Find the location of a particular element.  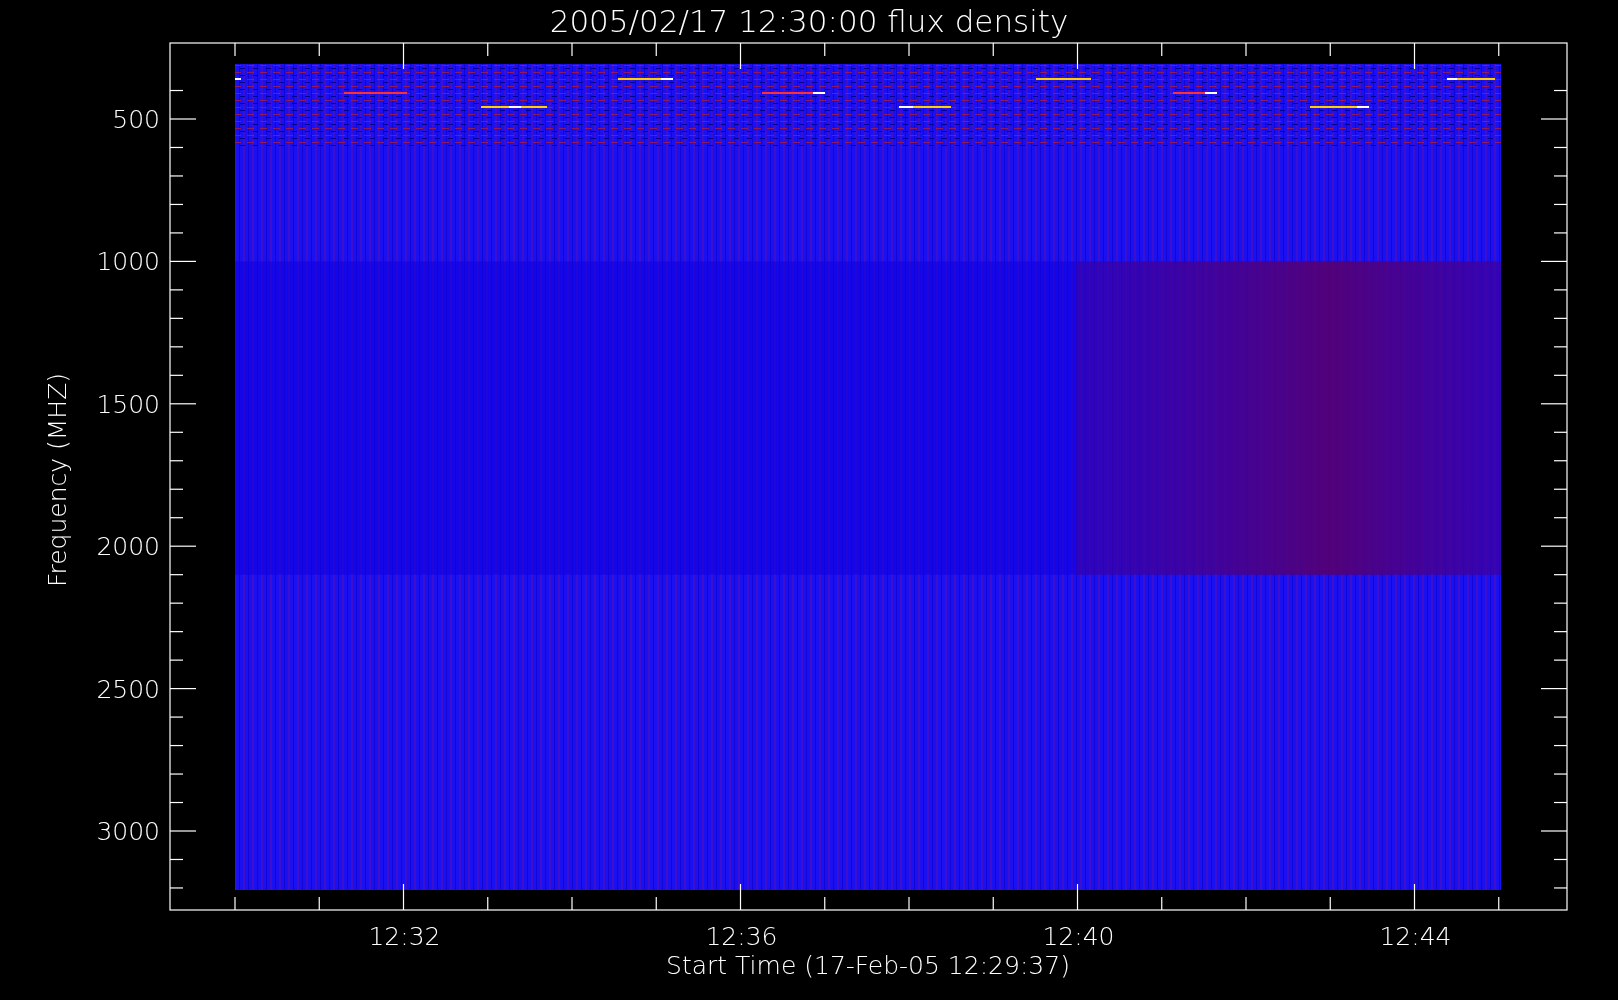

y-tick-label: 1500 is located at coordinates (128, 404).